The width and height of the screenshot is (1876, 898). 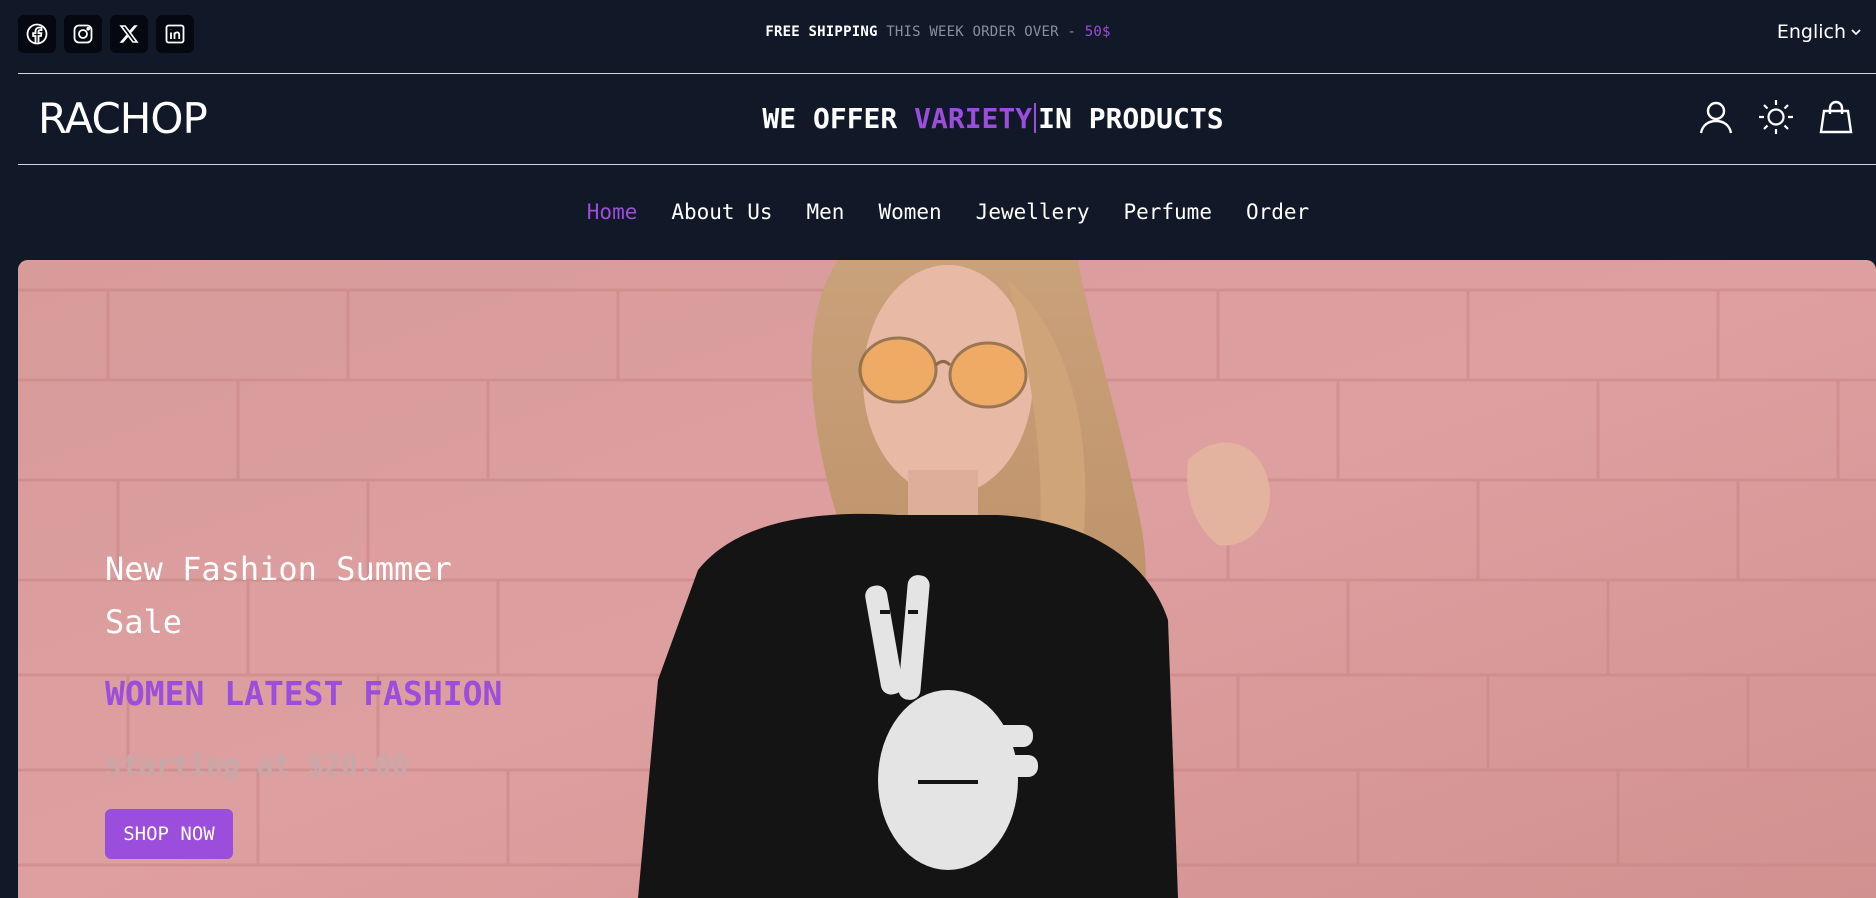 What do you see at coordinates (1035, 118) in the screenshot?
I see `typing-cursor` at bounding box center [1035, 118].